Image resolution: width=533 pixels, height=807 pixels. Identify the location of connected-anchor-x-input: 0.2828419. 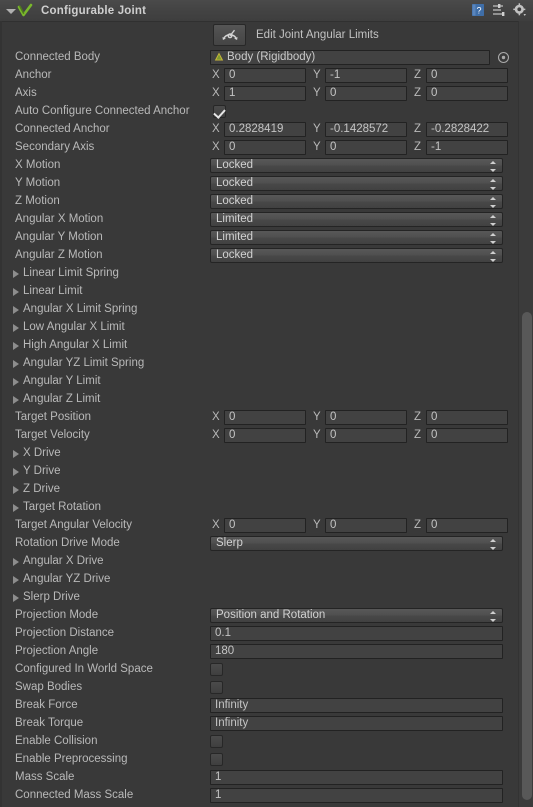
(265, 129).